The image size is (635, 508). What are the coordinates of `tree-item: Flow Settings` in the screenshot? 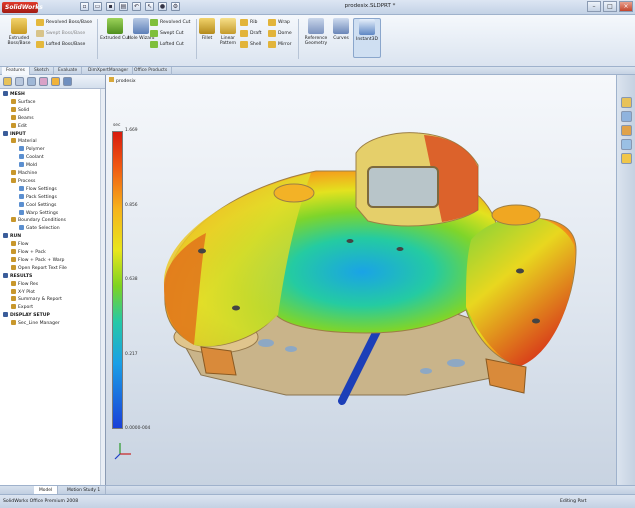 It's located at (38, 189).